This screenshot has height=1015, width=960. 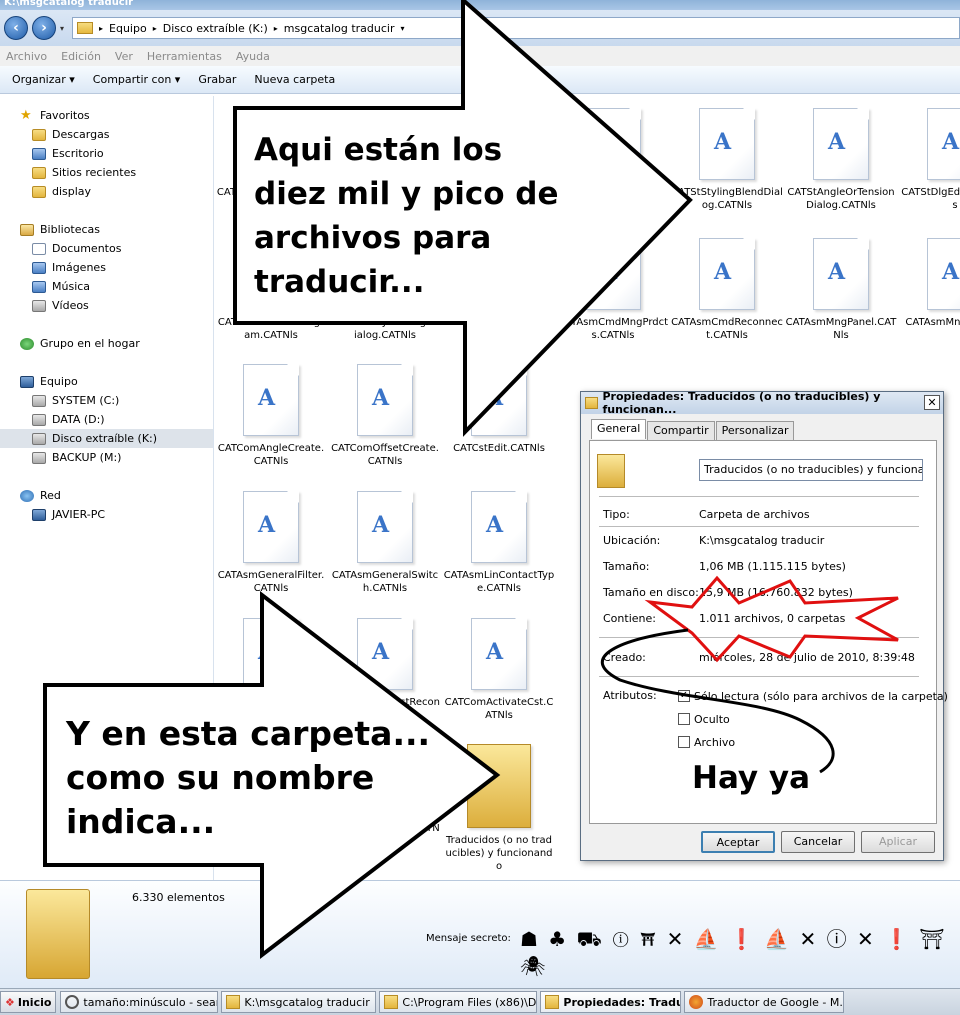 What do you see at coordinates (75, 400) in the screenshot?
I see `sidebar-item-system-c: SYSTEM (C:)` at bounding box center [75, 400].